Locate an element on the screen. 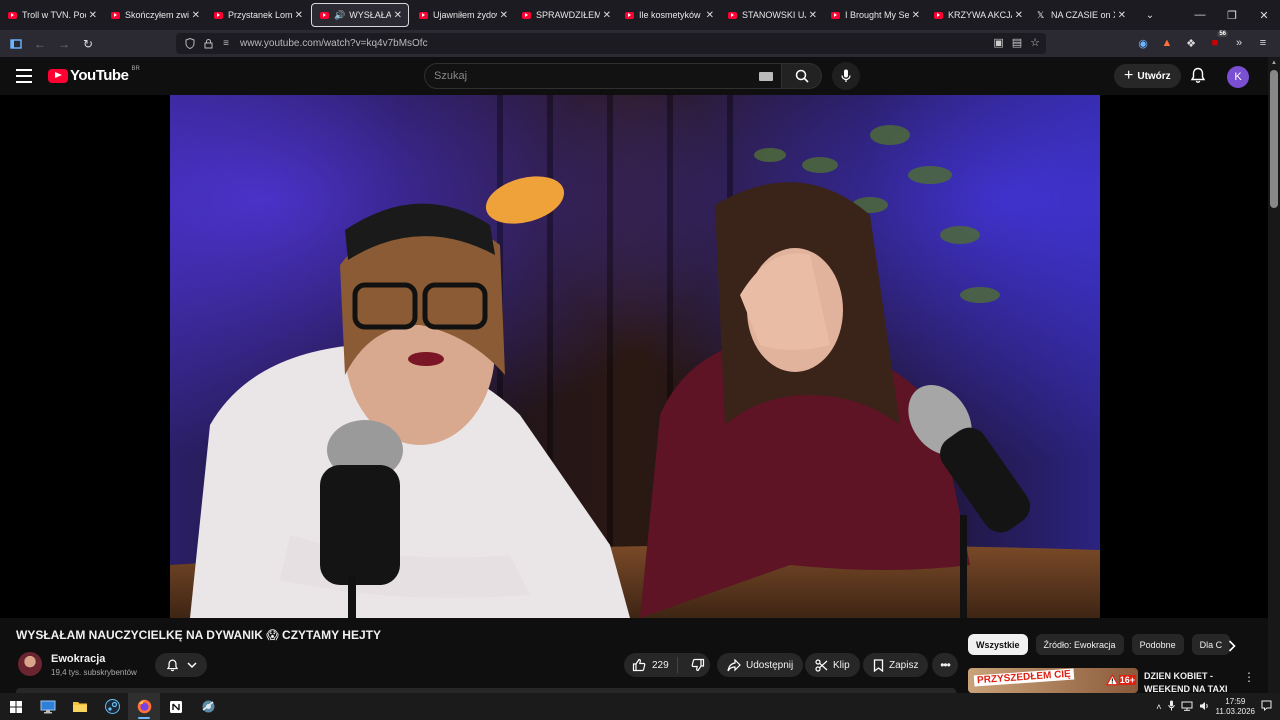 Image resolution: width=1280 pixels, height=720 pixels. create-button: + Utwórz is located at coordinates (1147, 76).